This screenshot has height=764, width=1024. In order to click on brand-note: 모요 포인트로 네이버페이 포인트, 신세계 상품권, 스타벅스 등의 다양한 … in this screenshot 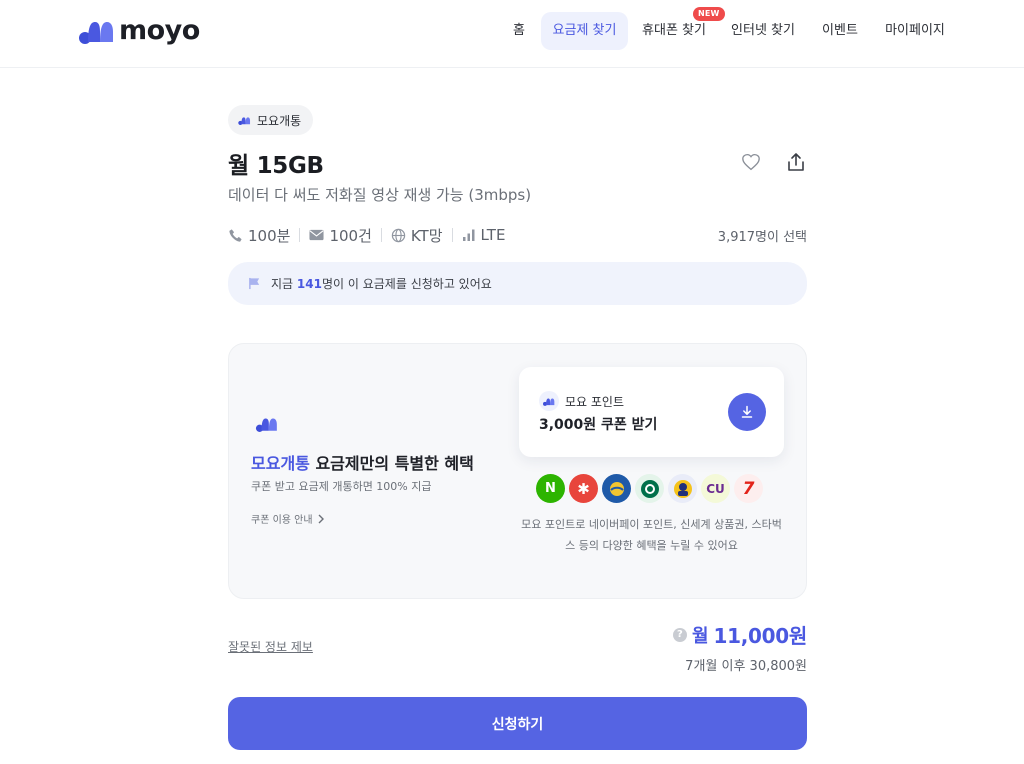, I will do `click(651, 535)`.